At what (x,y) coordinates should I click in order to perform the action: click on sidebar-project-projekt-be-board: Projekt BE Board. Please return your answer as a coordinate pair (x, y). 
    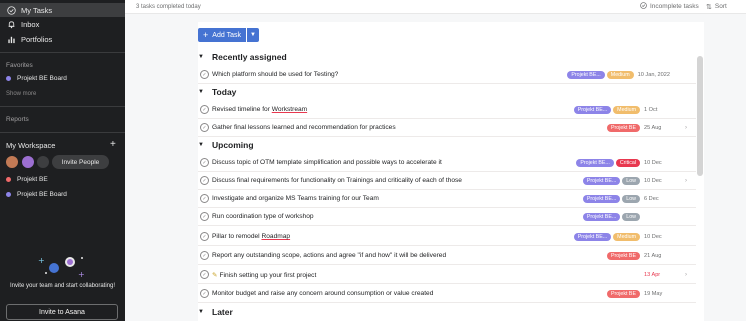
    Looking at the image, I should click on (36, 194).